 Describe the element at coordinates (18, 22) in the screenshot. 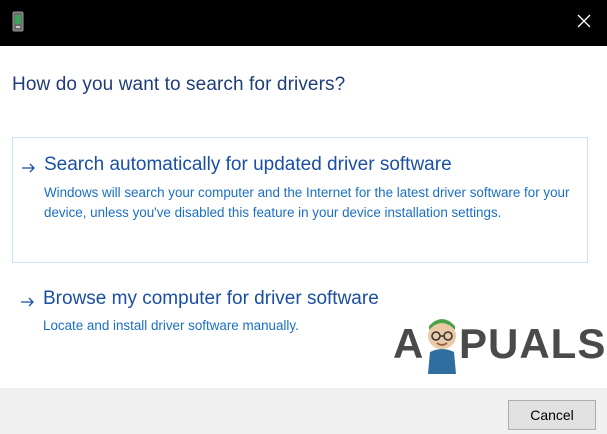

I see `device-icon` at that location.